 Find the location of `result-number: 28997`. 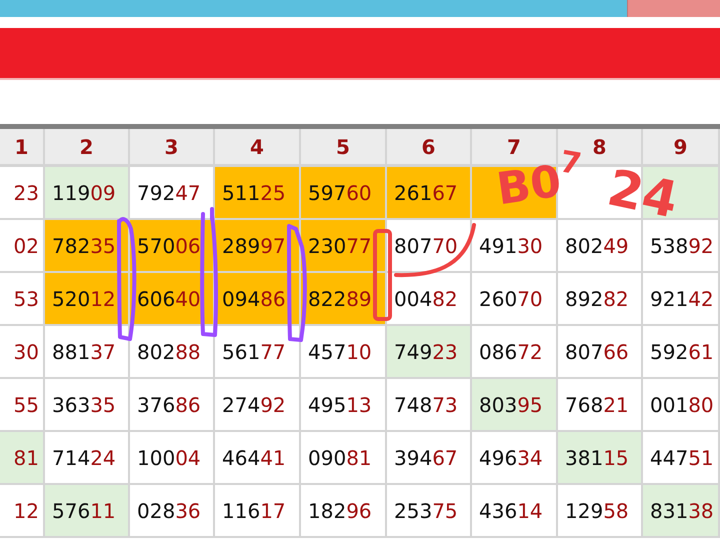

result-number: 28997 is located at coordinates (254, 246).